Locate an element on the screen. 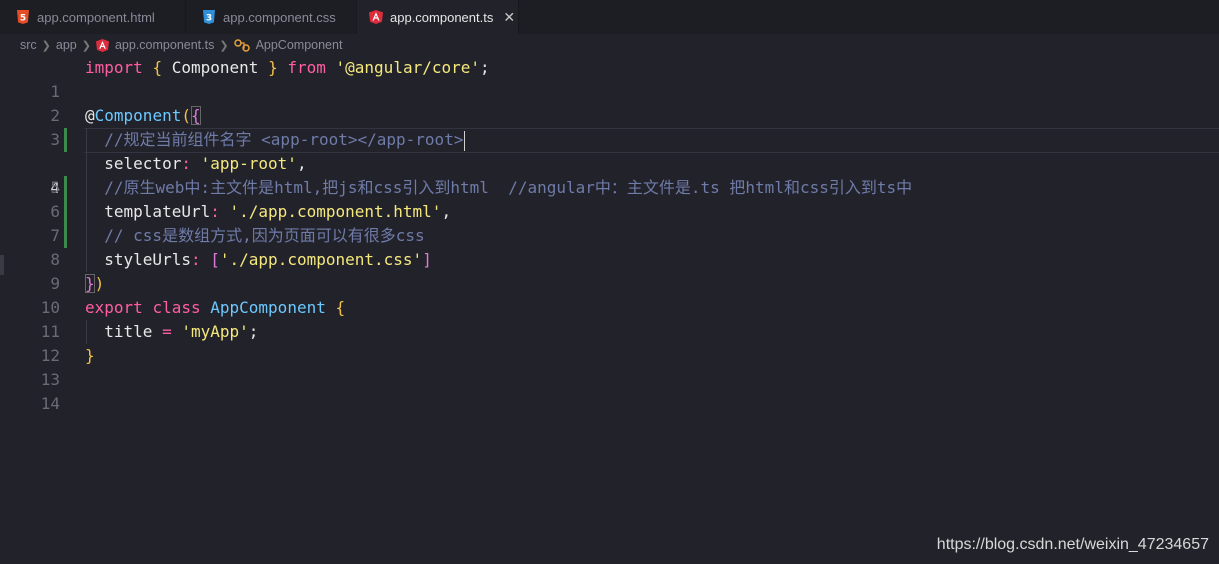 This screenshot has width=1219, height=564. code-line: 3 @Component({ is located at coordinates (609, 126).